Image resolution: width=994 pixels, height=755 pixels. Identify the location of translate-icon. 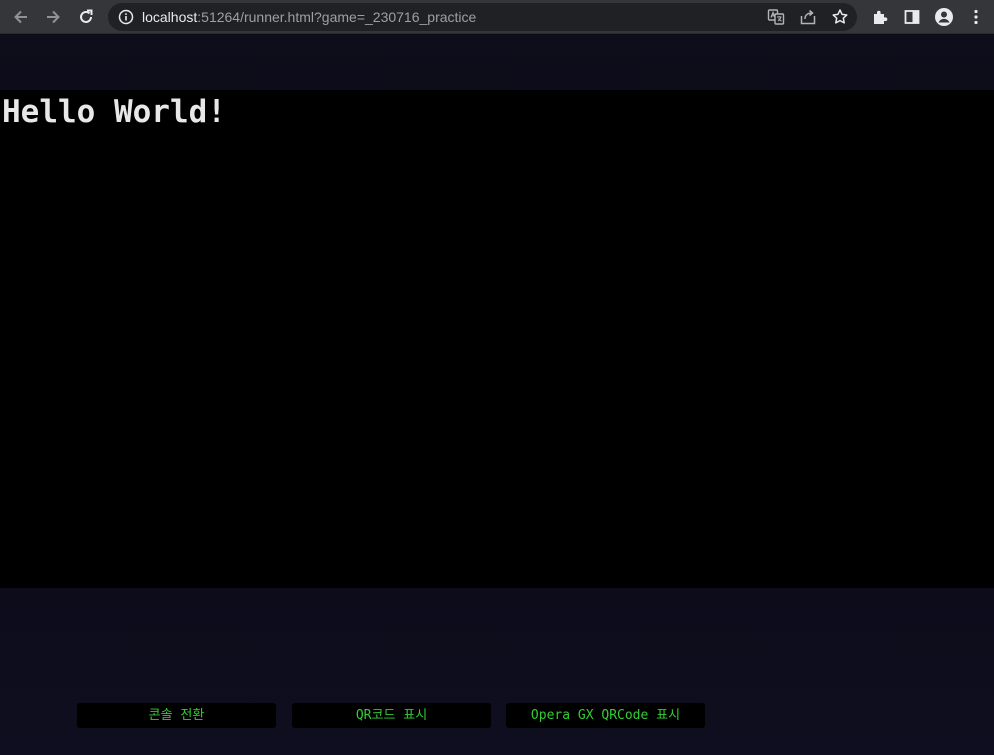
(776, 17).